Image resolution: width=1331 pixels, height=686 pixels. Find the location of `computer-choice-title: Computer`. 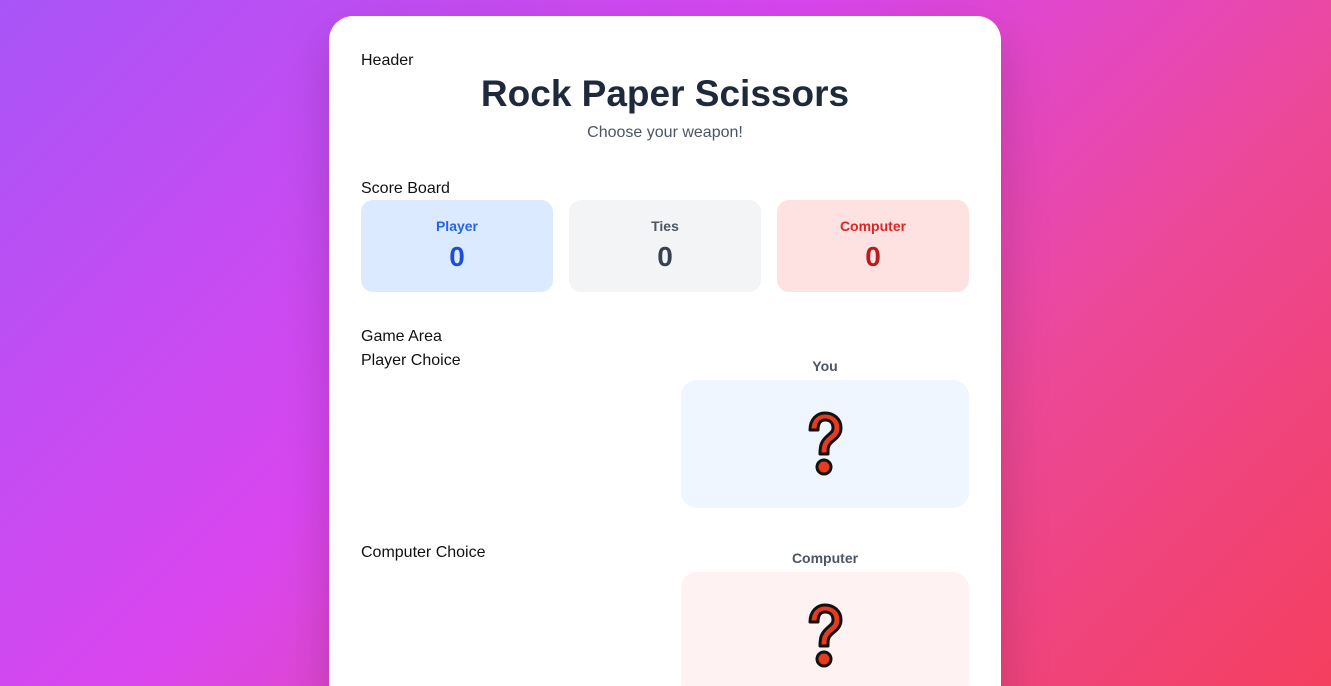

computer-choice-title: Computer is located at coordinates (825, 558).